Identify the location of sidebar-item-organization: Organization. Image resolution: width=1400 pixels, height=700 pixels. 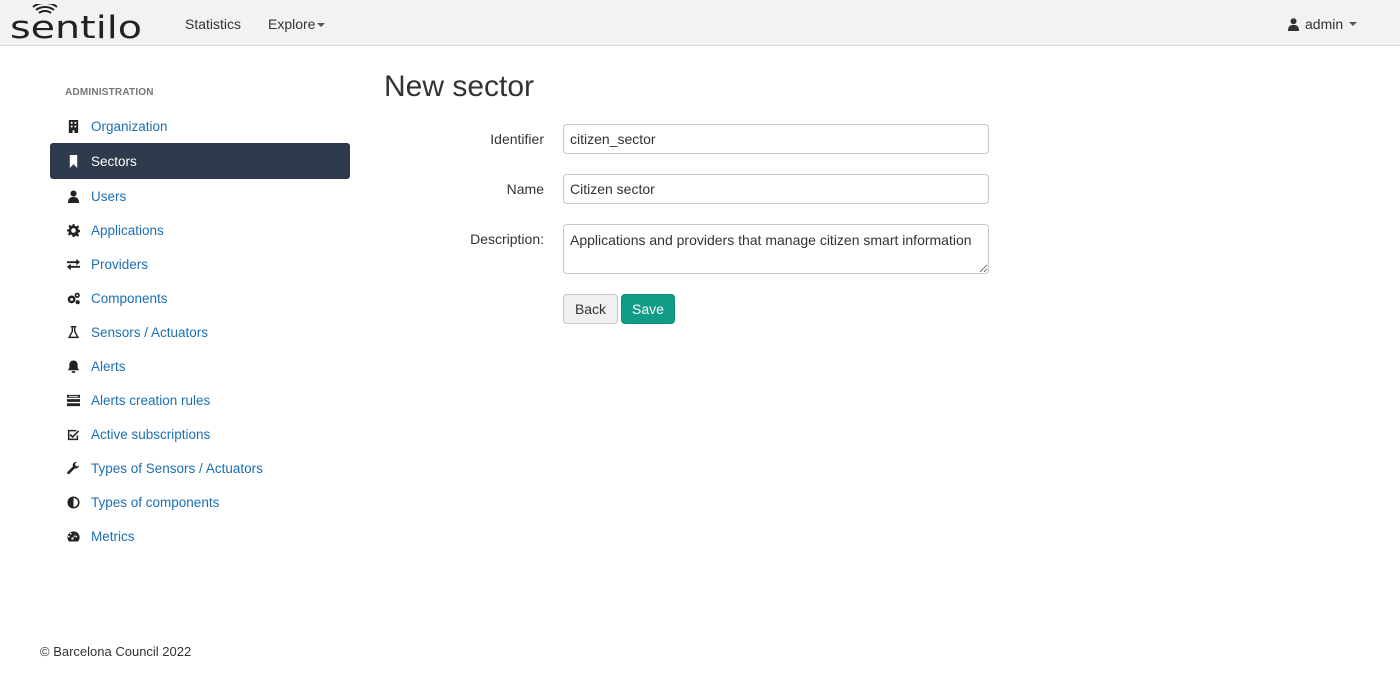
(200, 126).